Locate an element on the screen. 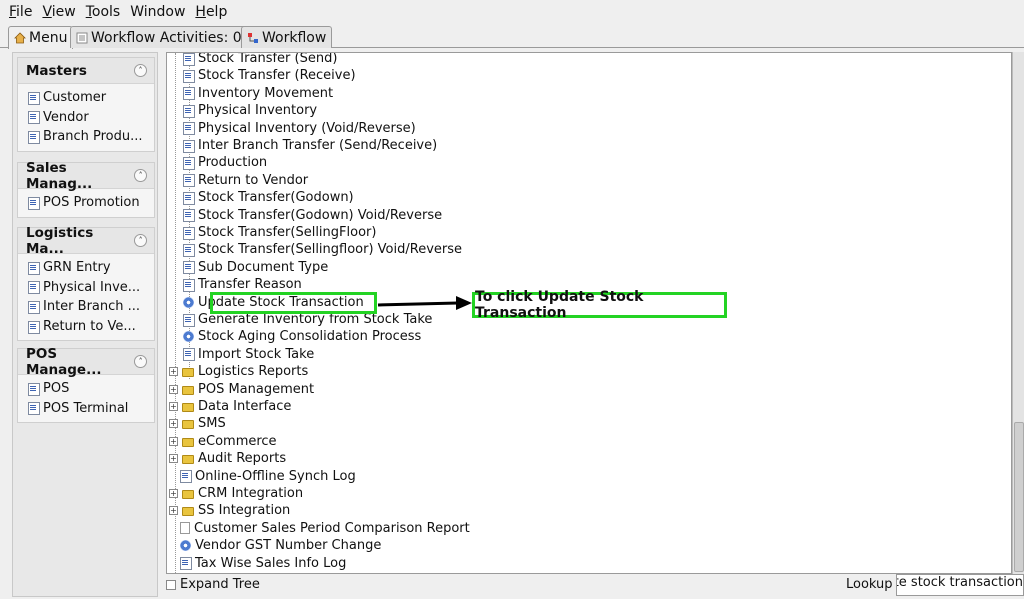 This screenshot has width=1024, height=599. lookup-input: ate stock transaction is located at coordinates (960, 585).